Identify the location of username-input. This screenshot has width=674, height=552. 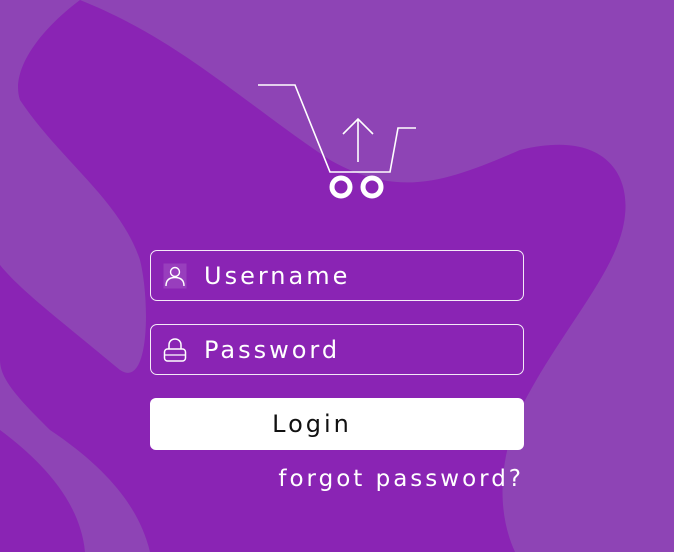
(354, 275).